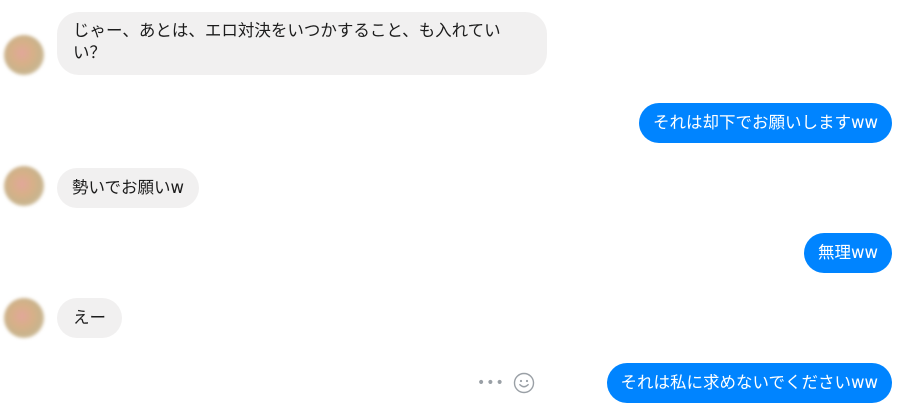  What do you see at coordinates (749, 383) in the screenshot?
I see `outgoing-message: それは私に求めないでくださいww` at bounding box center [749, 383].